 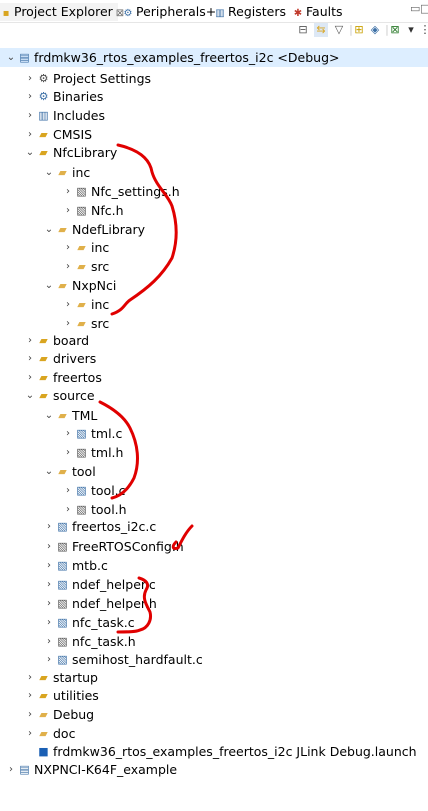 What do you see at coordinates (214, 285) in the screenshot?
I see `tree-item: ⌄ ▰ NxpNci` at bounding box center [214, 285].